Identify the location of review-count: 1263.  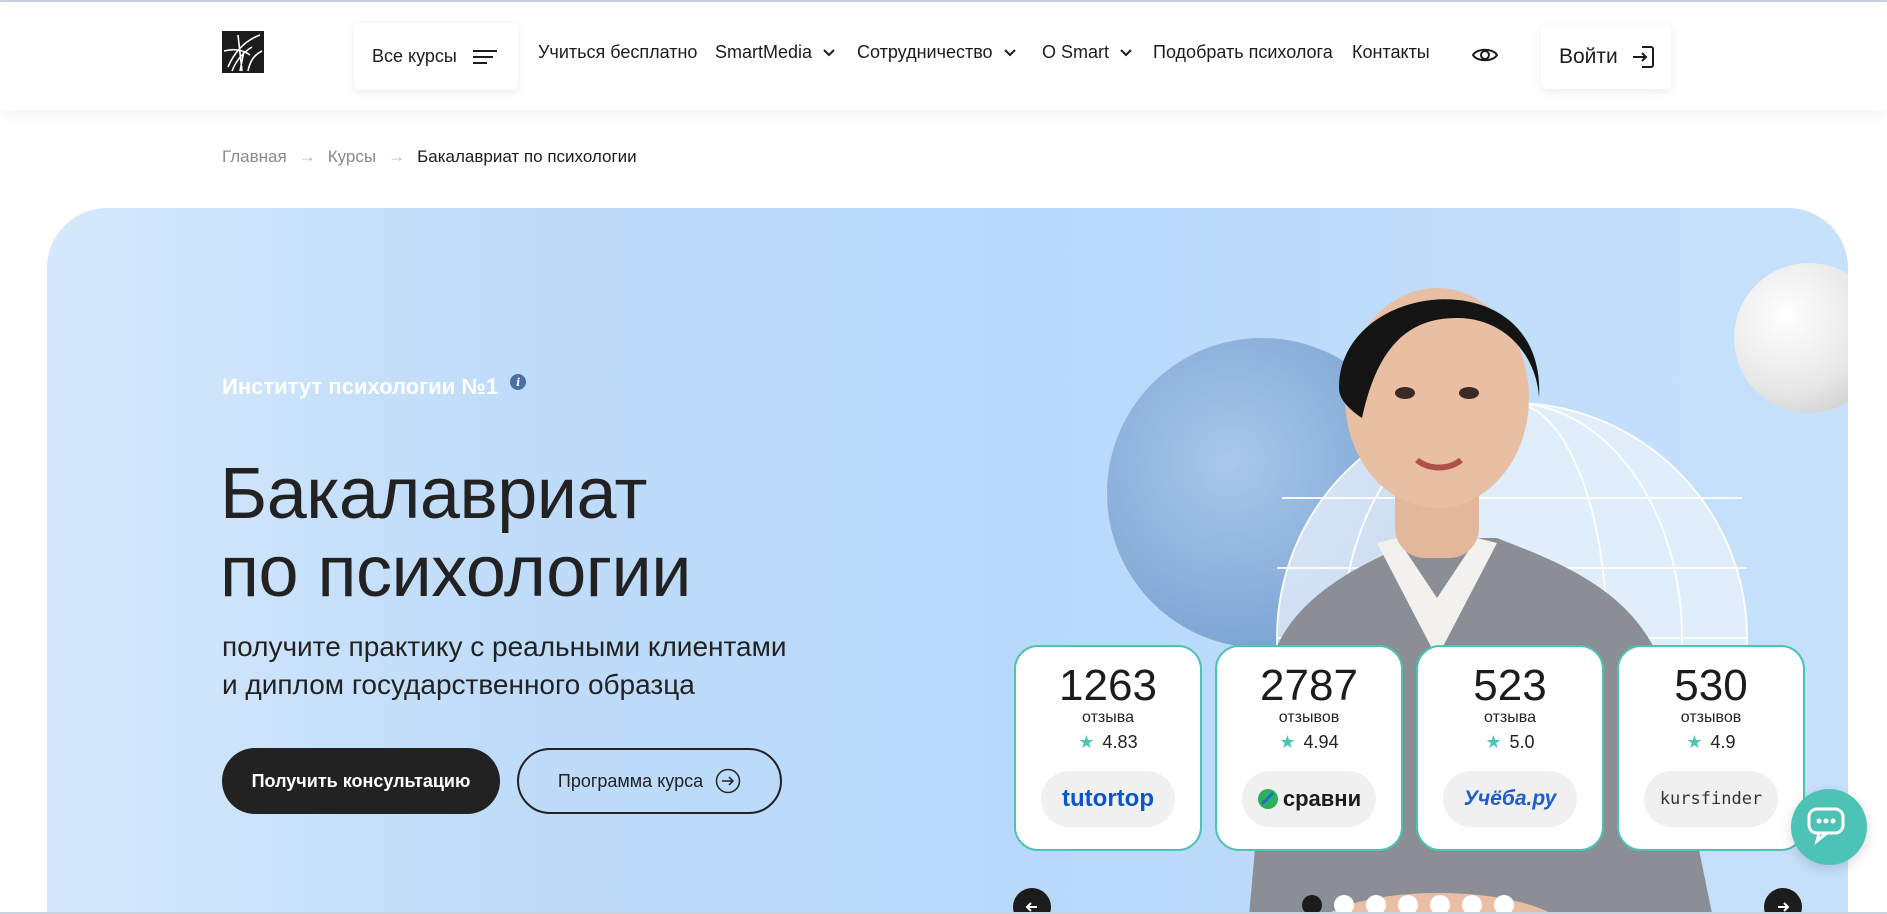
(1108, 685).